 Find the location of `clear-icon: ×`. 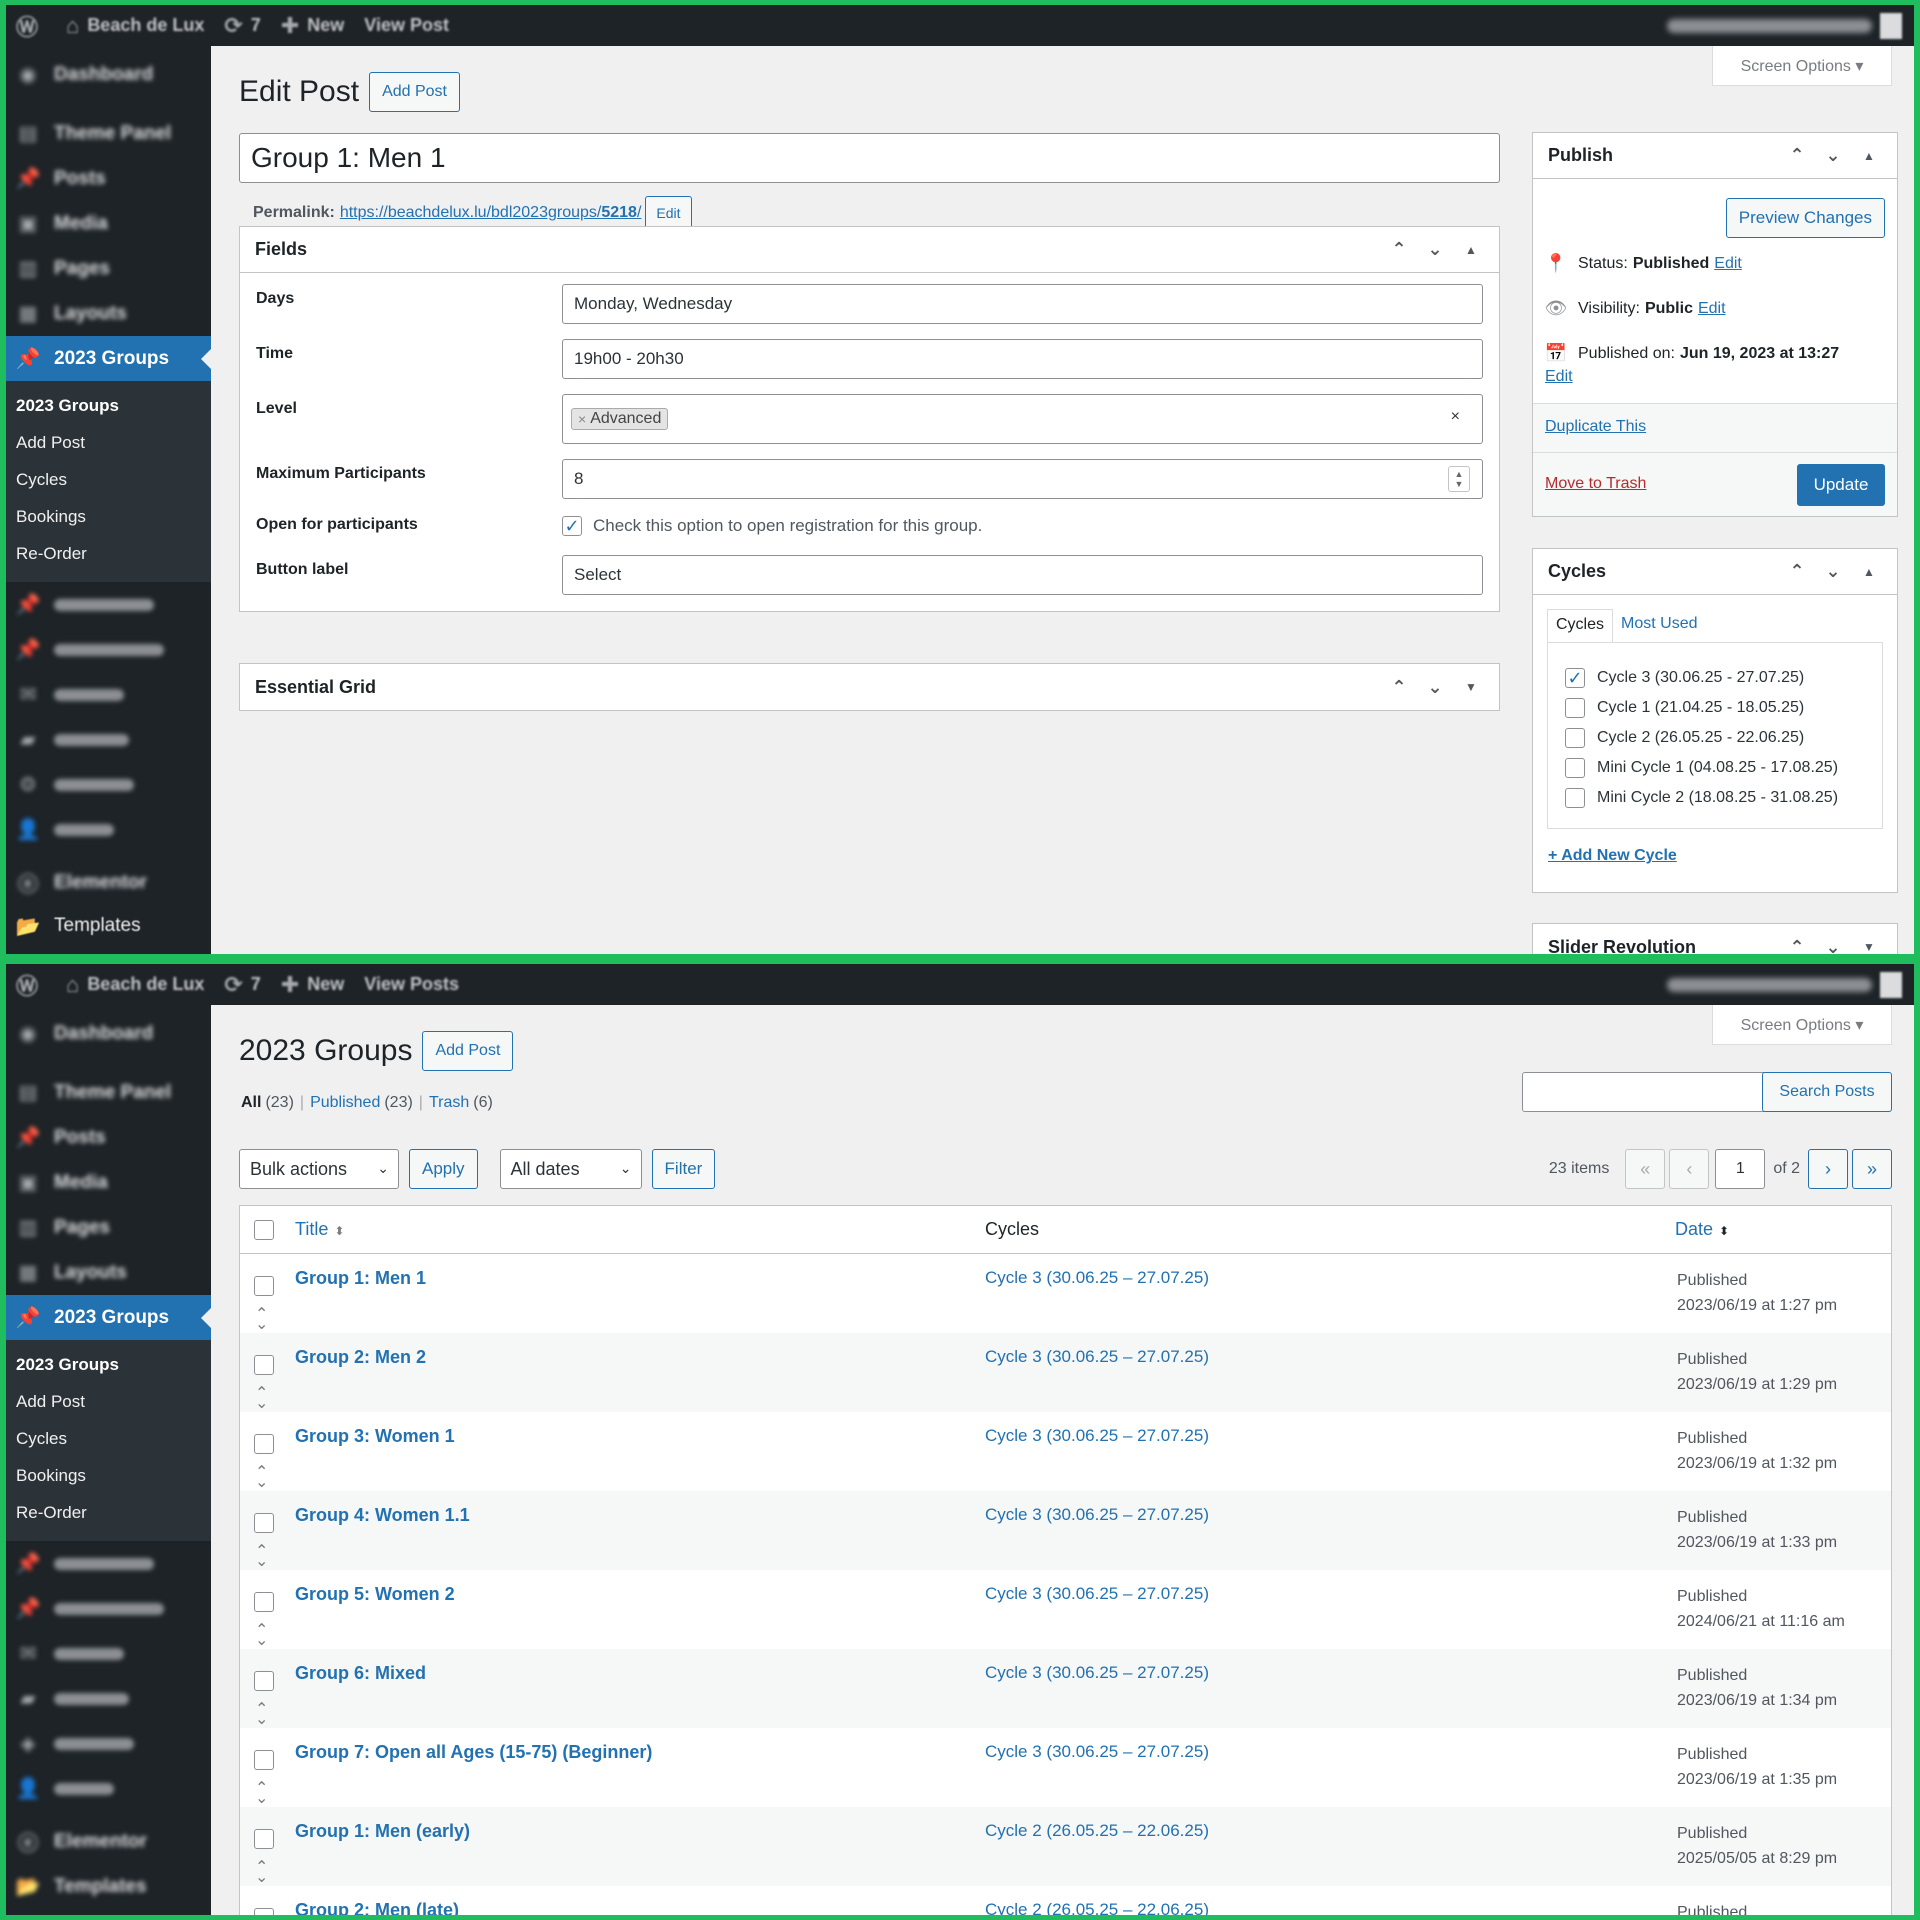

clear-icon: × is located at coordinates (1455, 417).